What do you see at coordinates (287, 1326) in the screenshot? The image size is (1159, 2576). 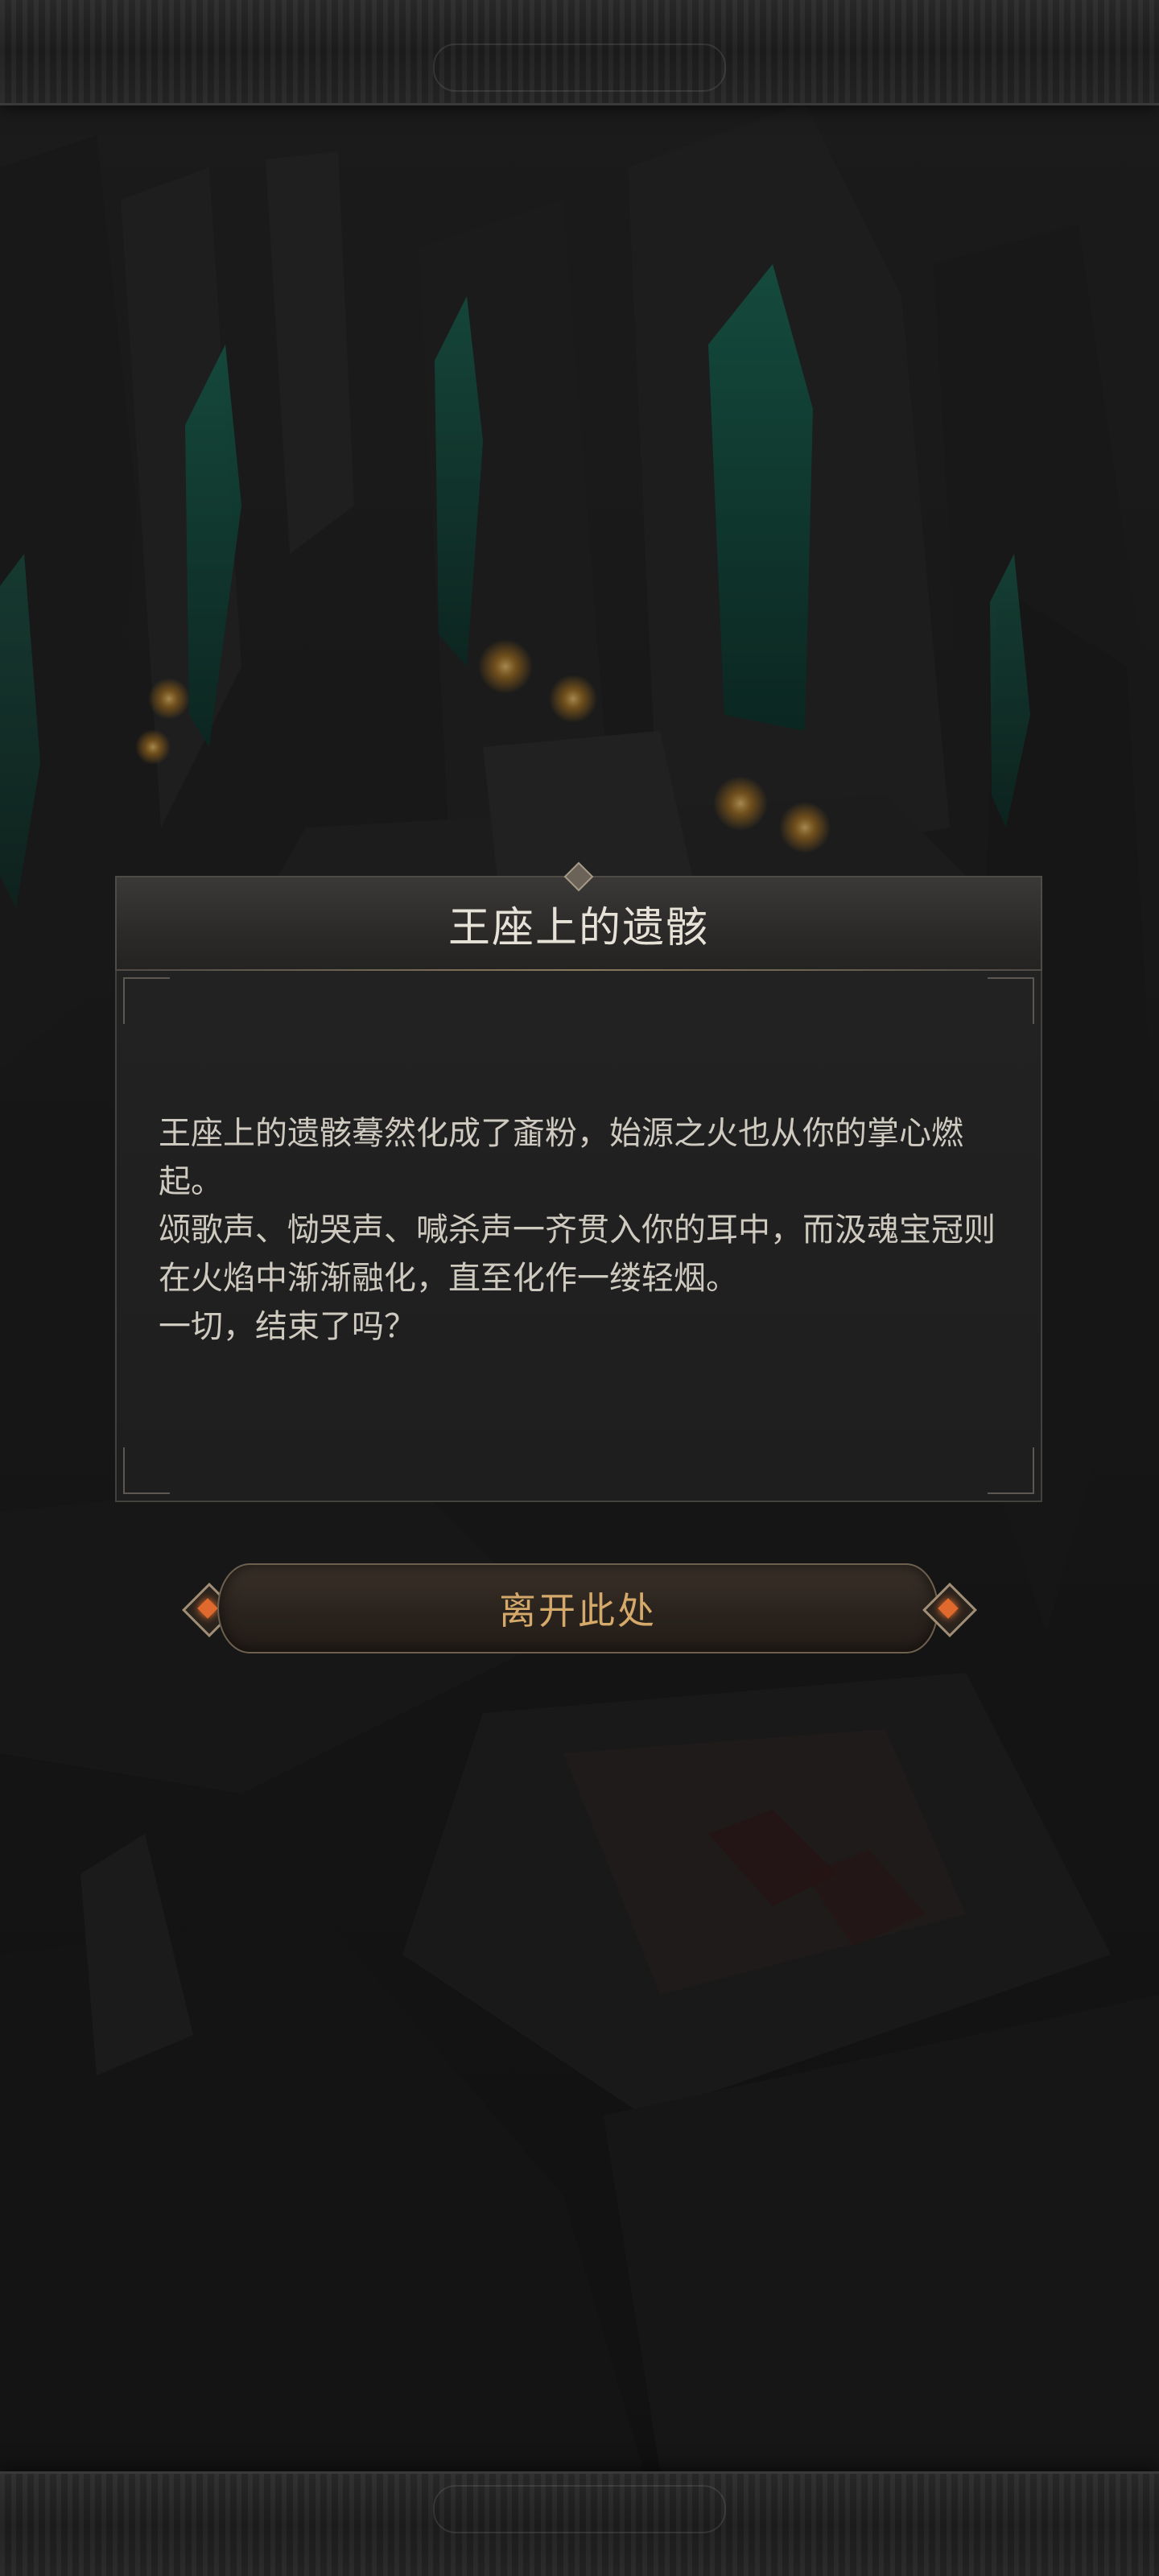 I see `dialog-paragraph: 一切，结束了吗？` at bounding box center [287, 1326].